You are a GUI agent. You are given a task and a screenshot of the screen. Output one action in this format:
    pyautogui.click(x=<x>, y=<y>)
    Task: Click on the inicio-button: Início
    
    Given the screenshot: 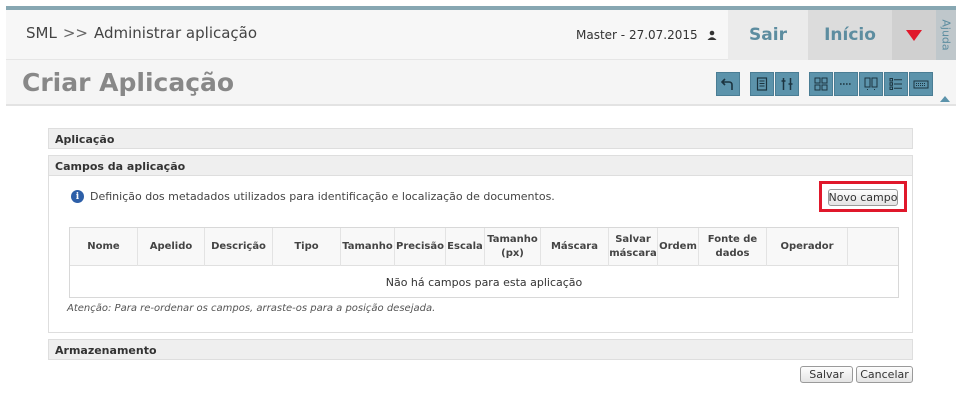 What is the action you would take?
    pyautogui.click(x=850, y=35)
    